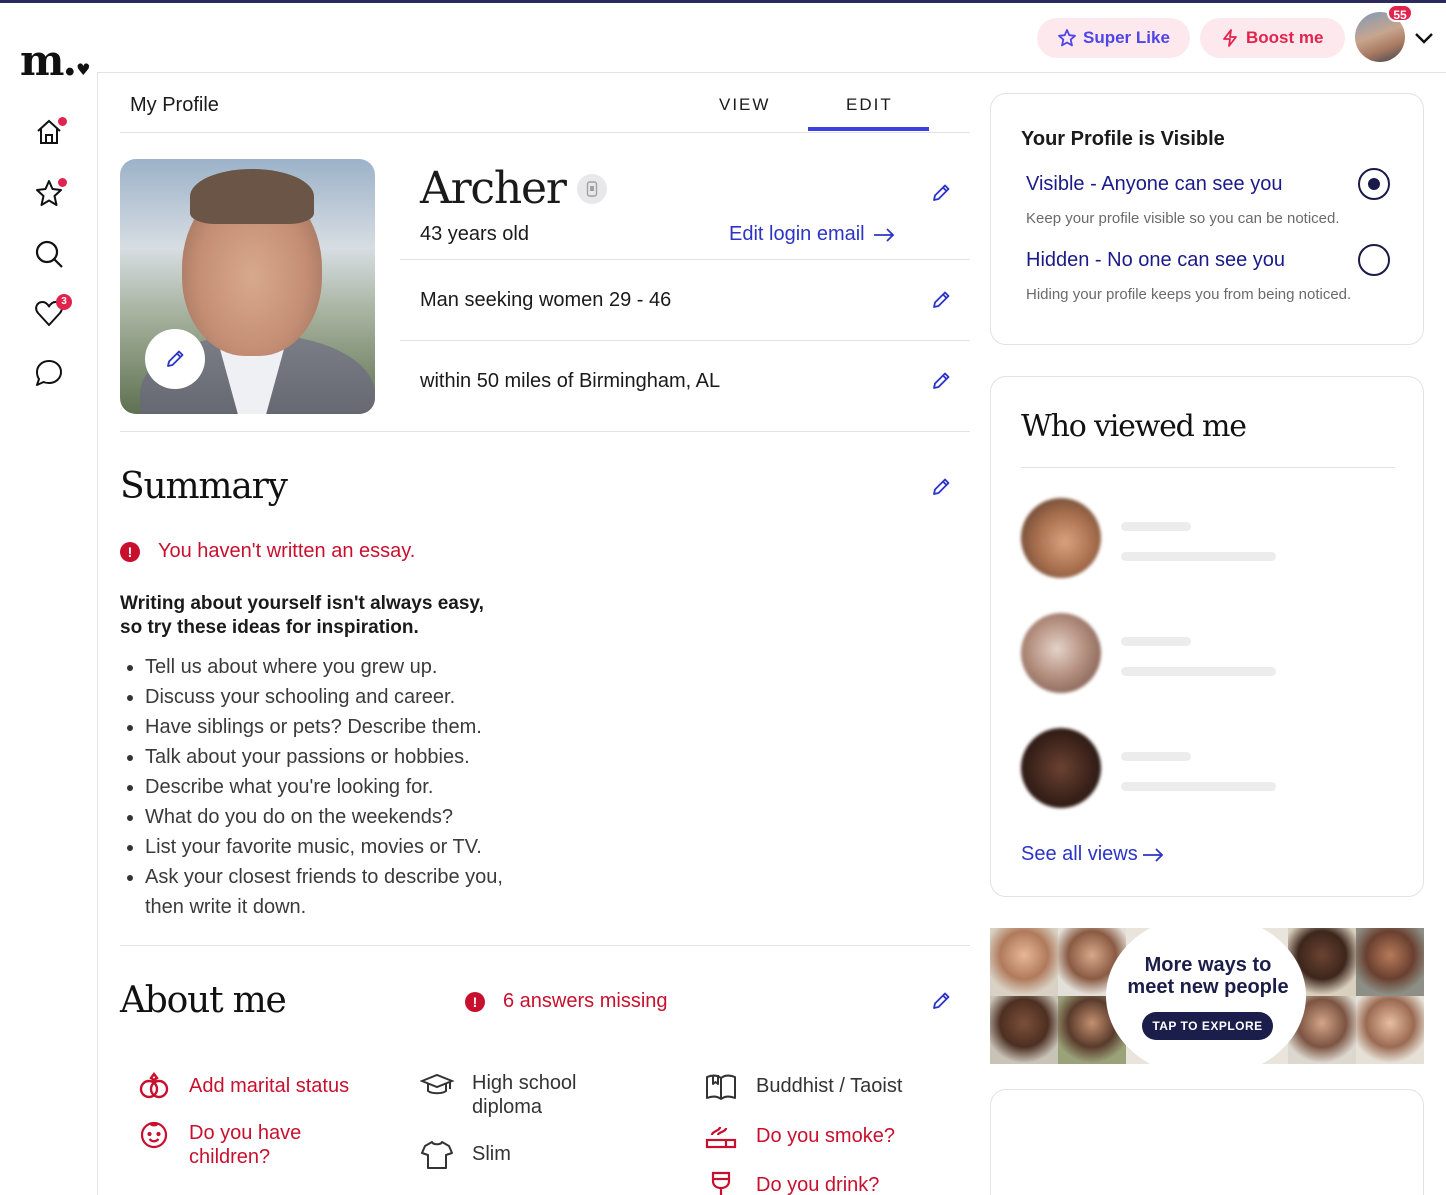 This screenshot has width=1446, height=1195. What do you see at coordinates (1230, 38) in the screenshot?
I see `lightning-icon` at bounding box center [1230, 38].